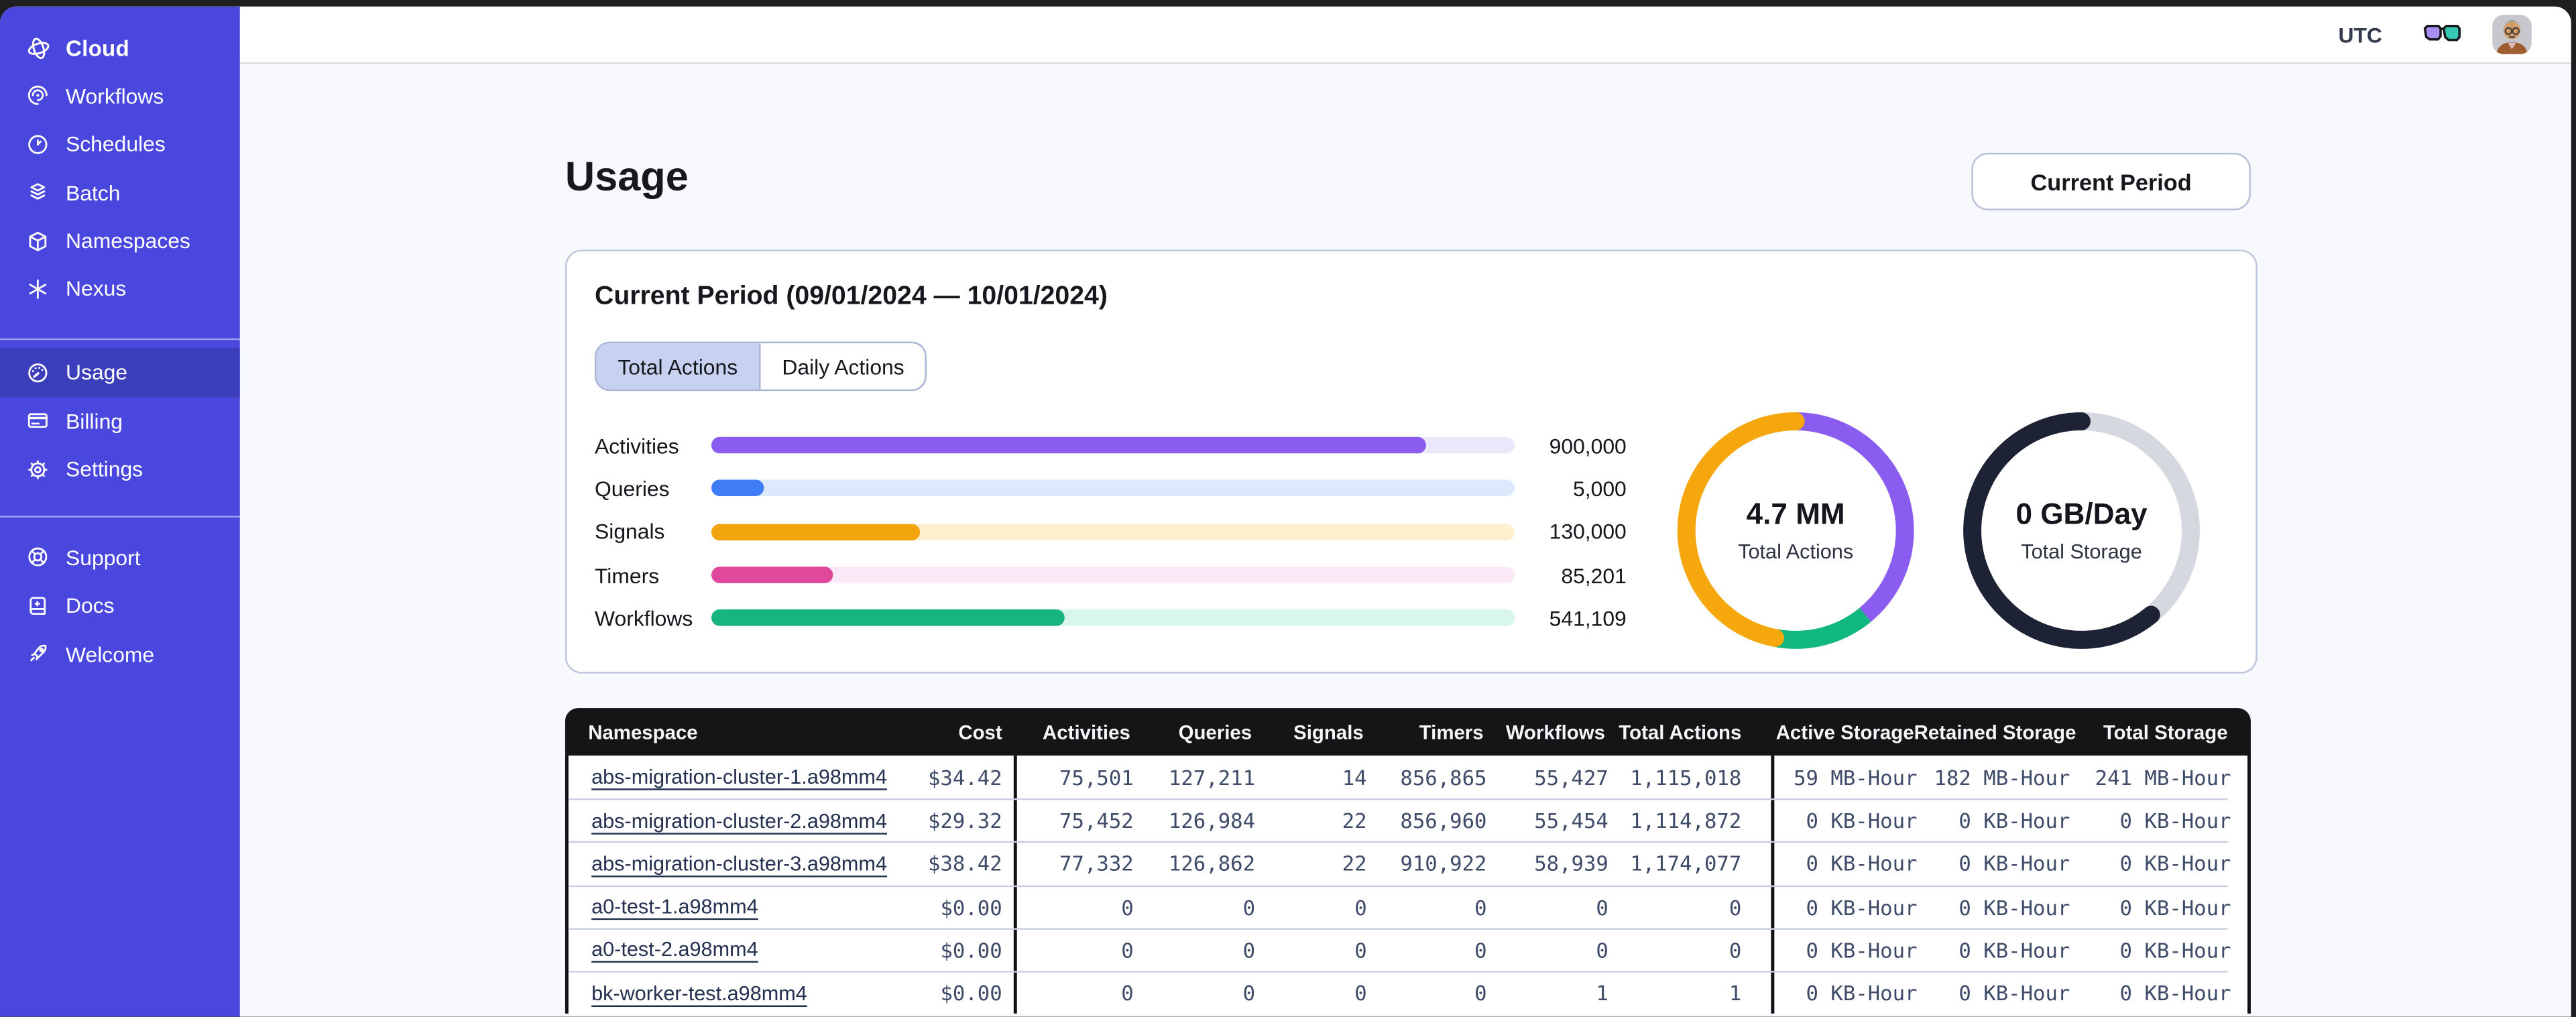 This screenshot has height=1017, width=2576. What do you see at coordinates (2165, 731) in the screenshot?
I see `column-header: Total Storage` at bounding box center [2165, 731].